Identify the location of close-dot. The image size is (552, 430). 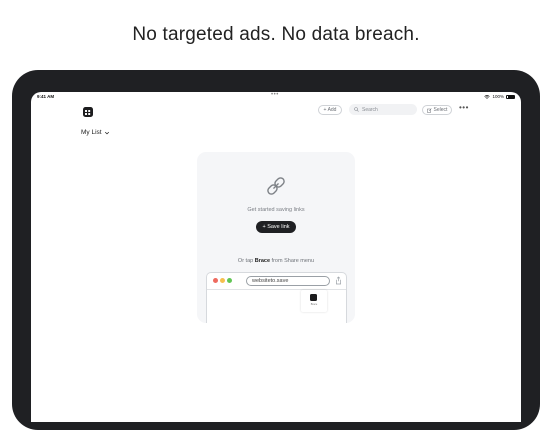
(215, 280).